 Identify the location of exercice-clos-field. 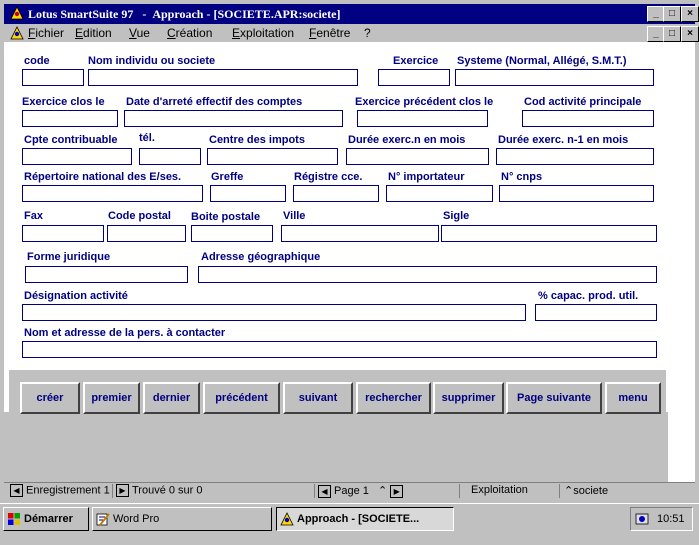
(70, 118).